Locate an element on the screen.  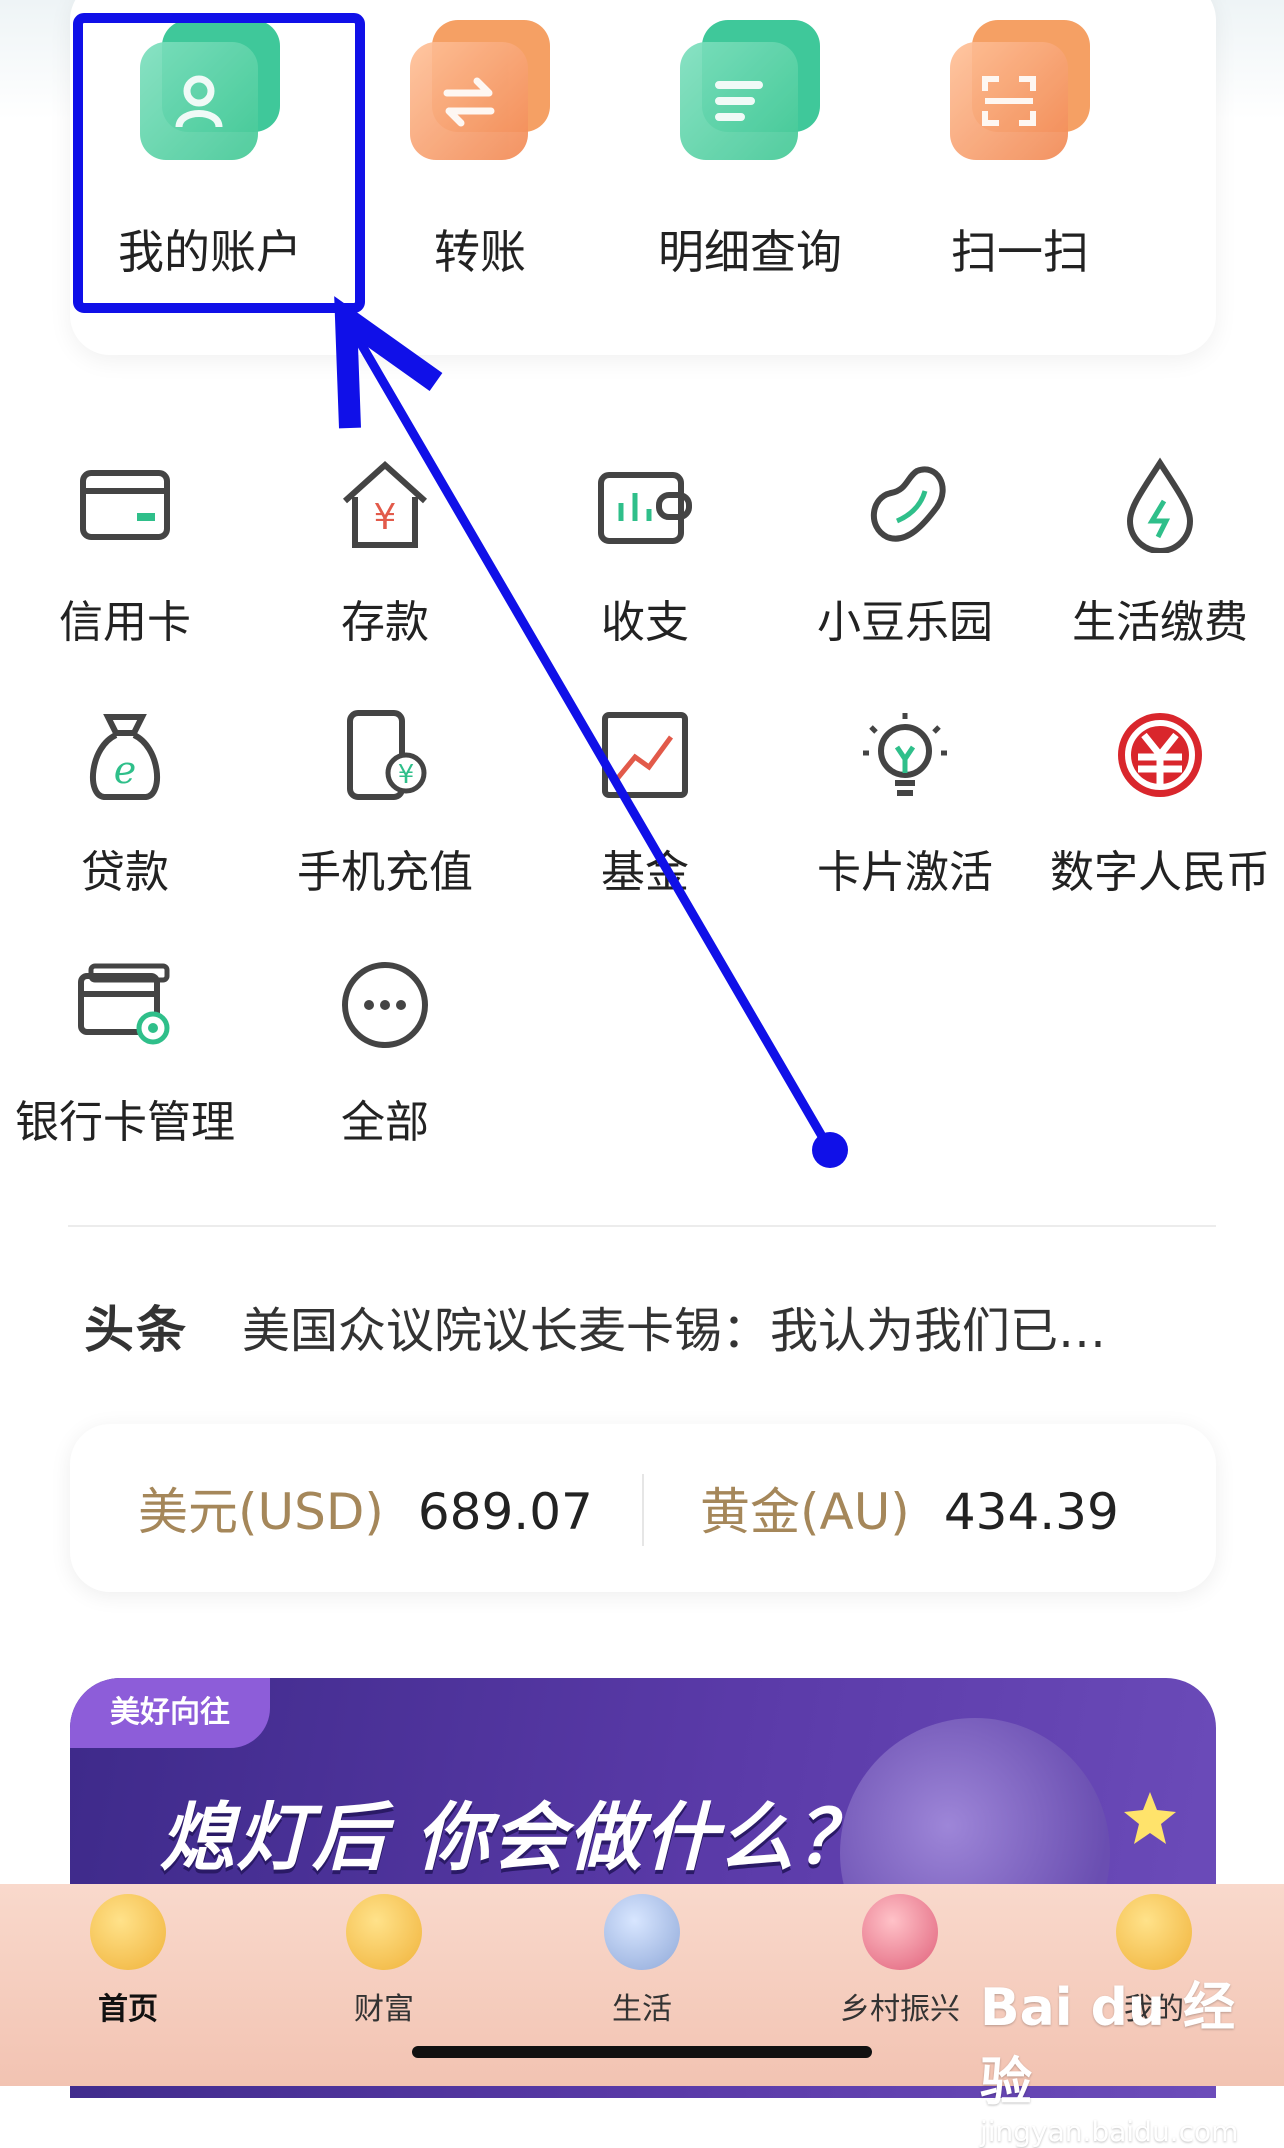
water-drop-icon is located at coordinates (1160, 505).